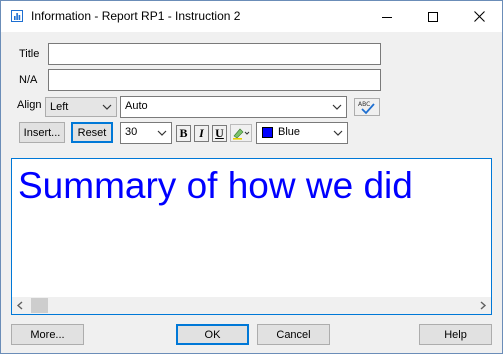  What do you see at coordinates (214, 80) in the screenshot?
I see `na-field` at bounding box center [214, 80].